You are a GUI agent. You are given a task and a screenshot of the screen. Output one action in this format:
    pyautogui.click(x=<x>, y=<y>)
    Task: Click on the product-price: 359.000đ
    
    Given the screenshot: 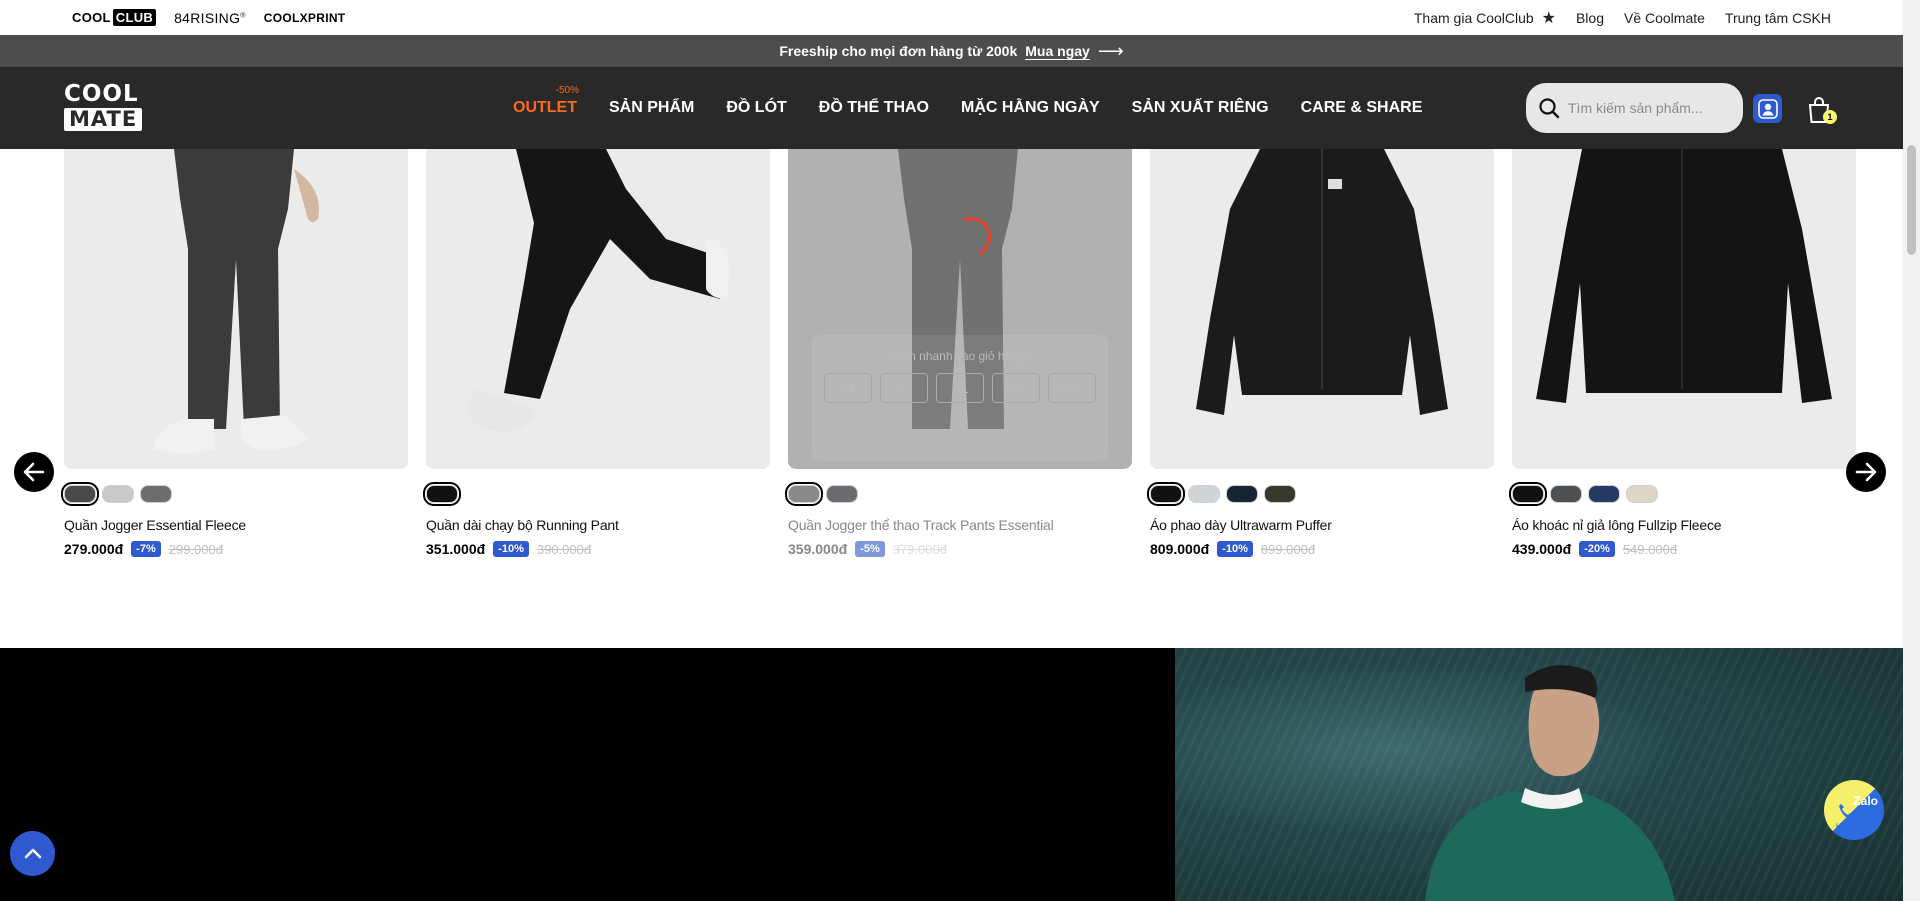 What is the action you would take?
    pyautogui.click(x=818, y=549)
    